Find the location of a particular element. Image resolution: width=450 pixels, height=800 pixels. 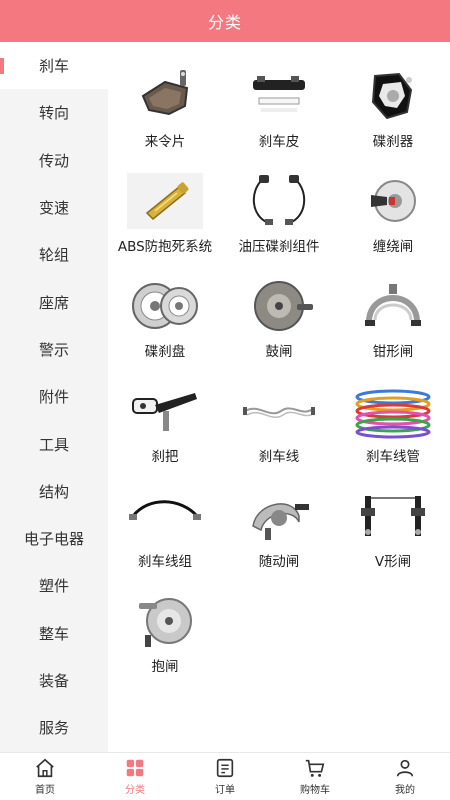

sidebar-item-gear: 装备 is located at coordinates (54, 680).